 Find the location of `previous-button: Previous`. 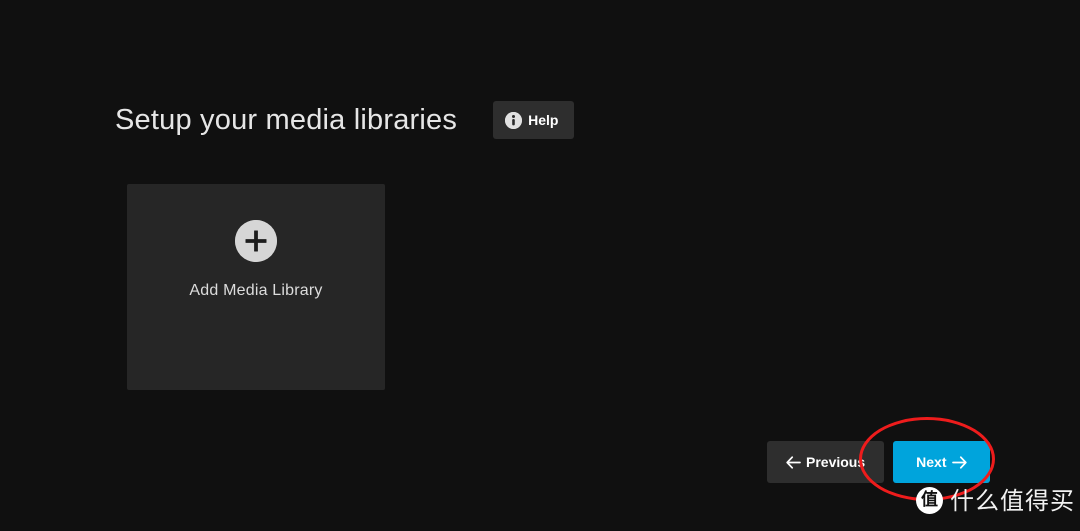

previous-button: Previous is located at coordinates (826, 462).